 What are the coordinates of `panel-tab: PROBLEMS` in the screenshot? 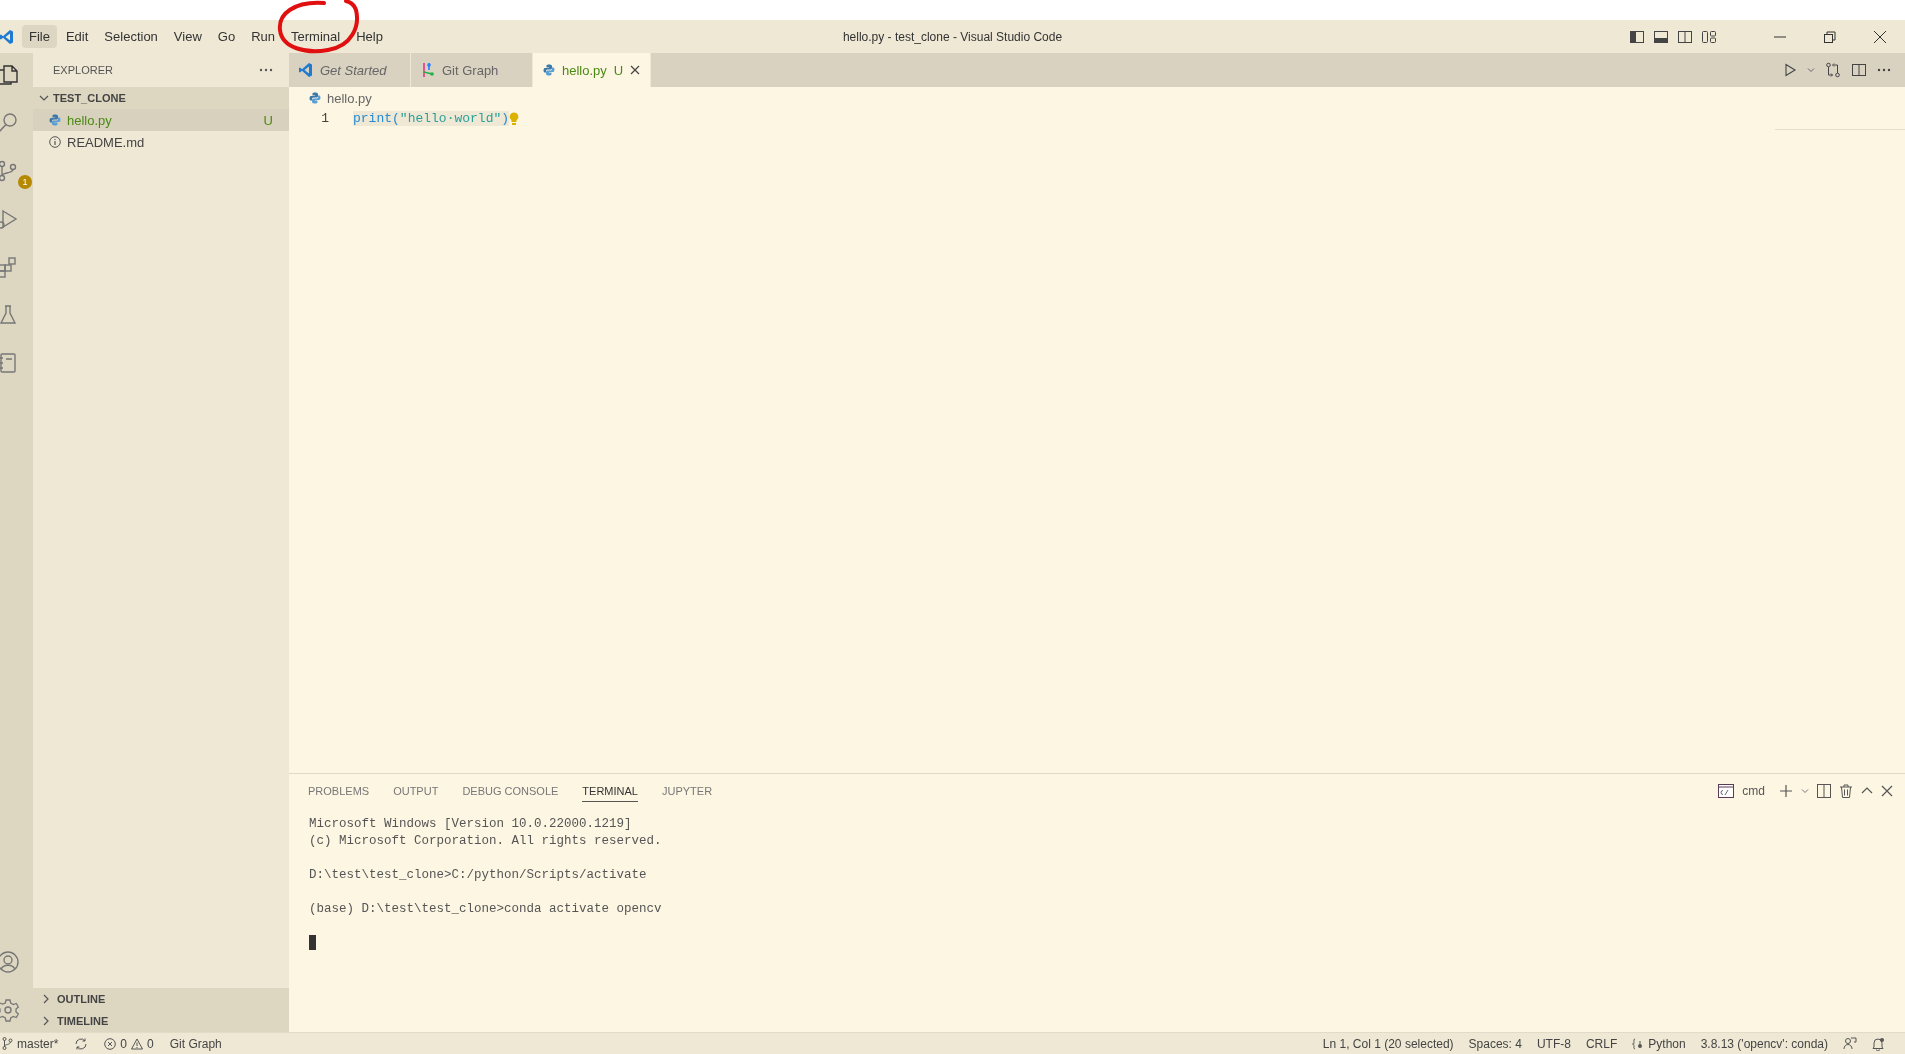 It's located at (339, 791).